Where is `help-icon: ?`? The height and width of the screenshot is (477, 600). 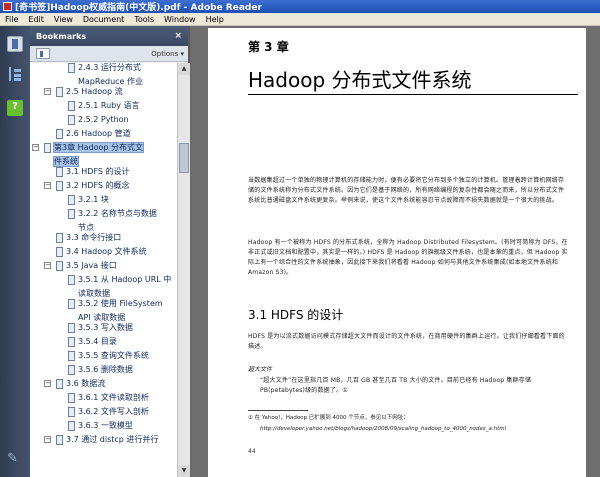
help-icon: ? is located at coordinates (15, 108).